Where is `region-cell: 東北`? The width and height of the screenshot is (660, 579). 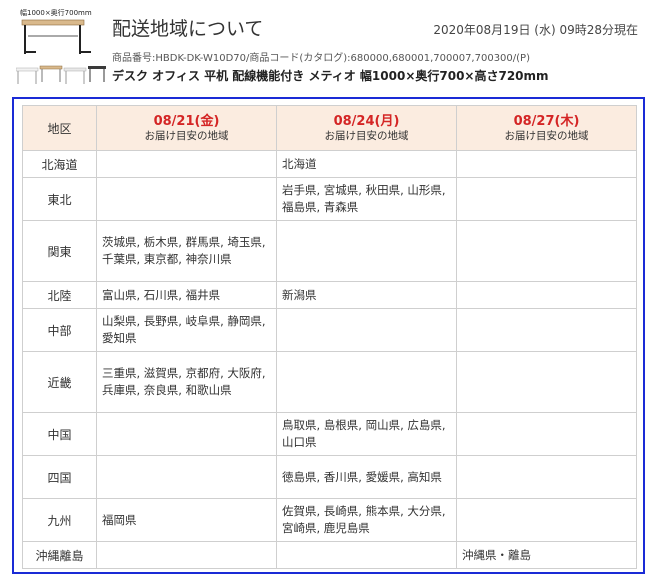 region-cell: 東北 is located at coordinates (59, 199).